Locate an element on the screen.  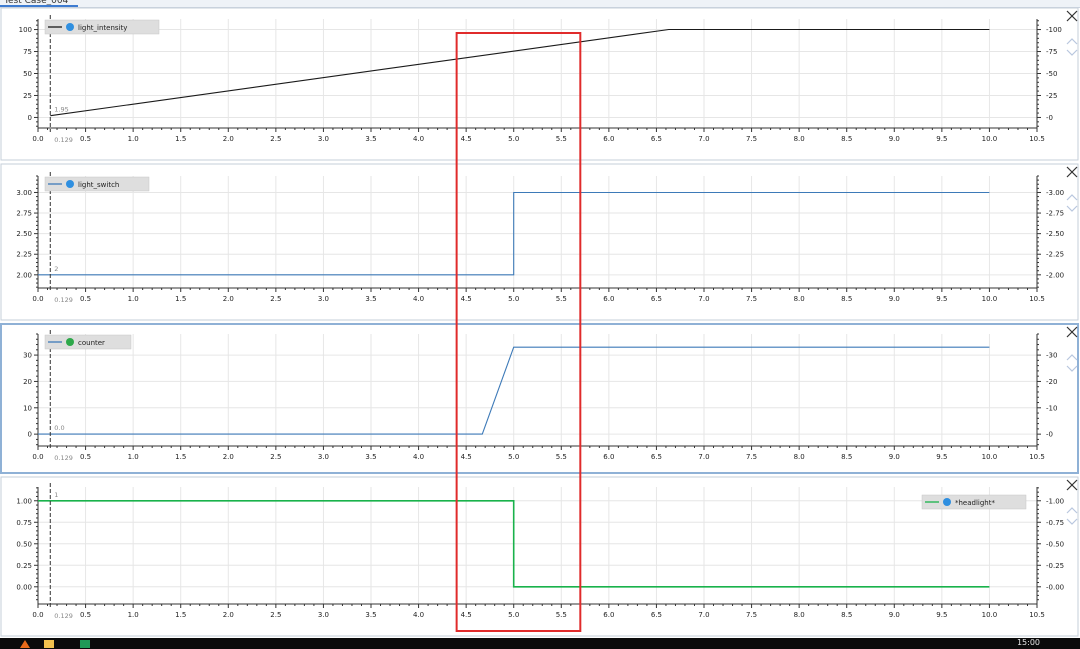
x-tick-label: 3.5 is located at coordinates (370, 299).